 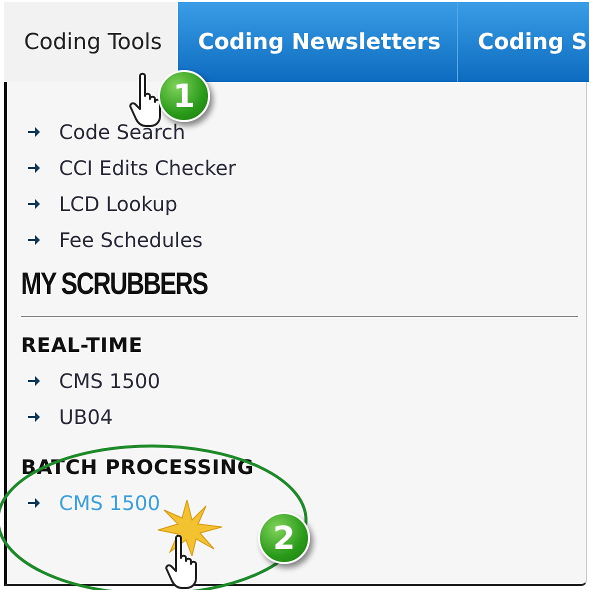 What do you see at coordinates (114, 284) in the screenshot?
I see `section-heading: MY SCRUBBERS` at bounding box center [114, 284].